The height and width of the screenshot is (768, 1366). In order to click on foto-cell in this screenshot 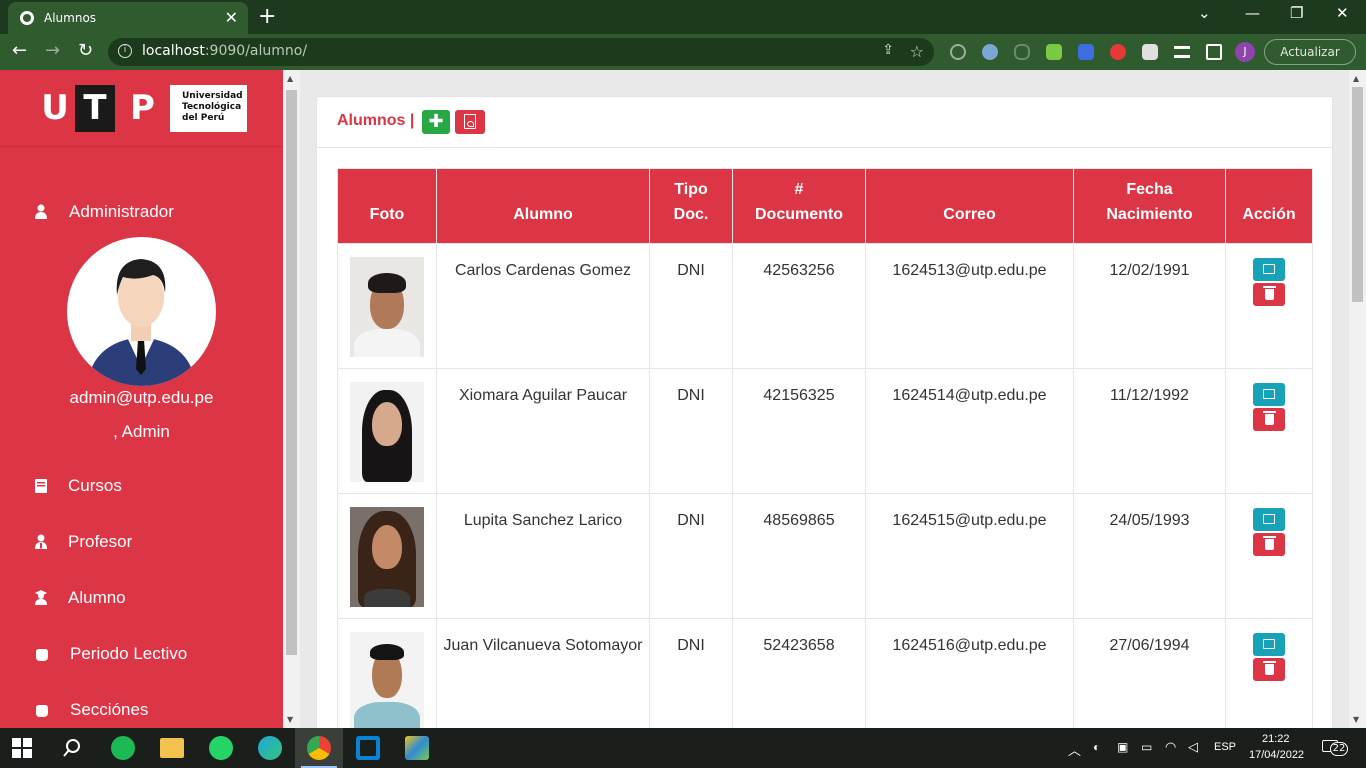, I will do `click(387, 431)`.